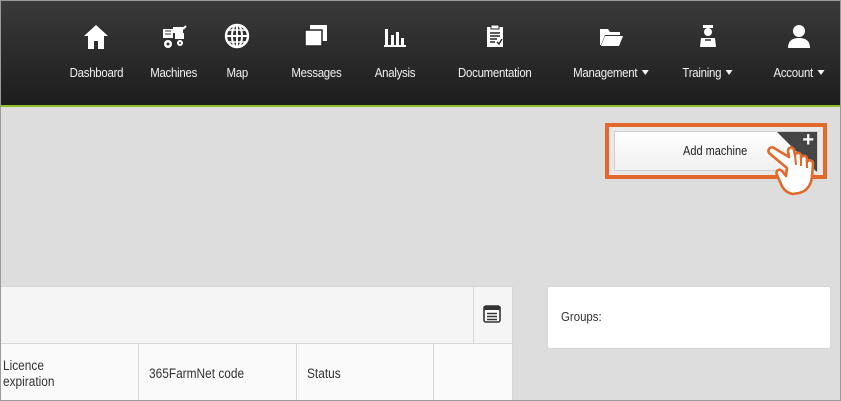  I want to click on nav-label: Messages, so click(316, 72).